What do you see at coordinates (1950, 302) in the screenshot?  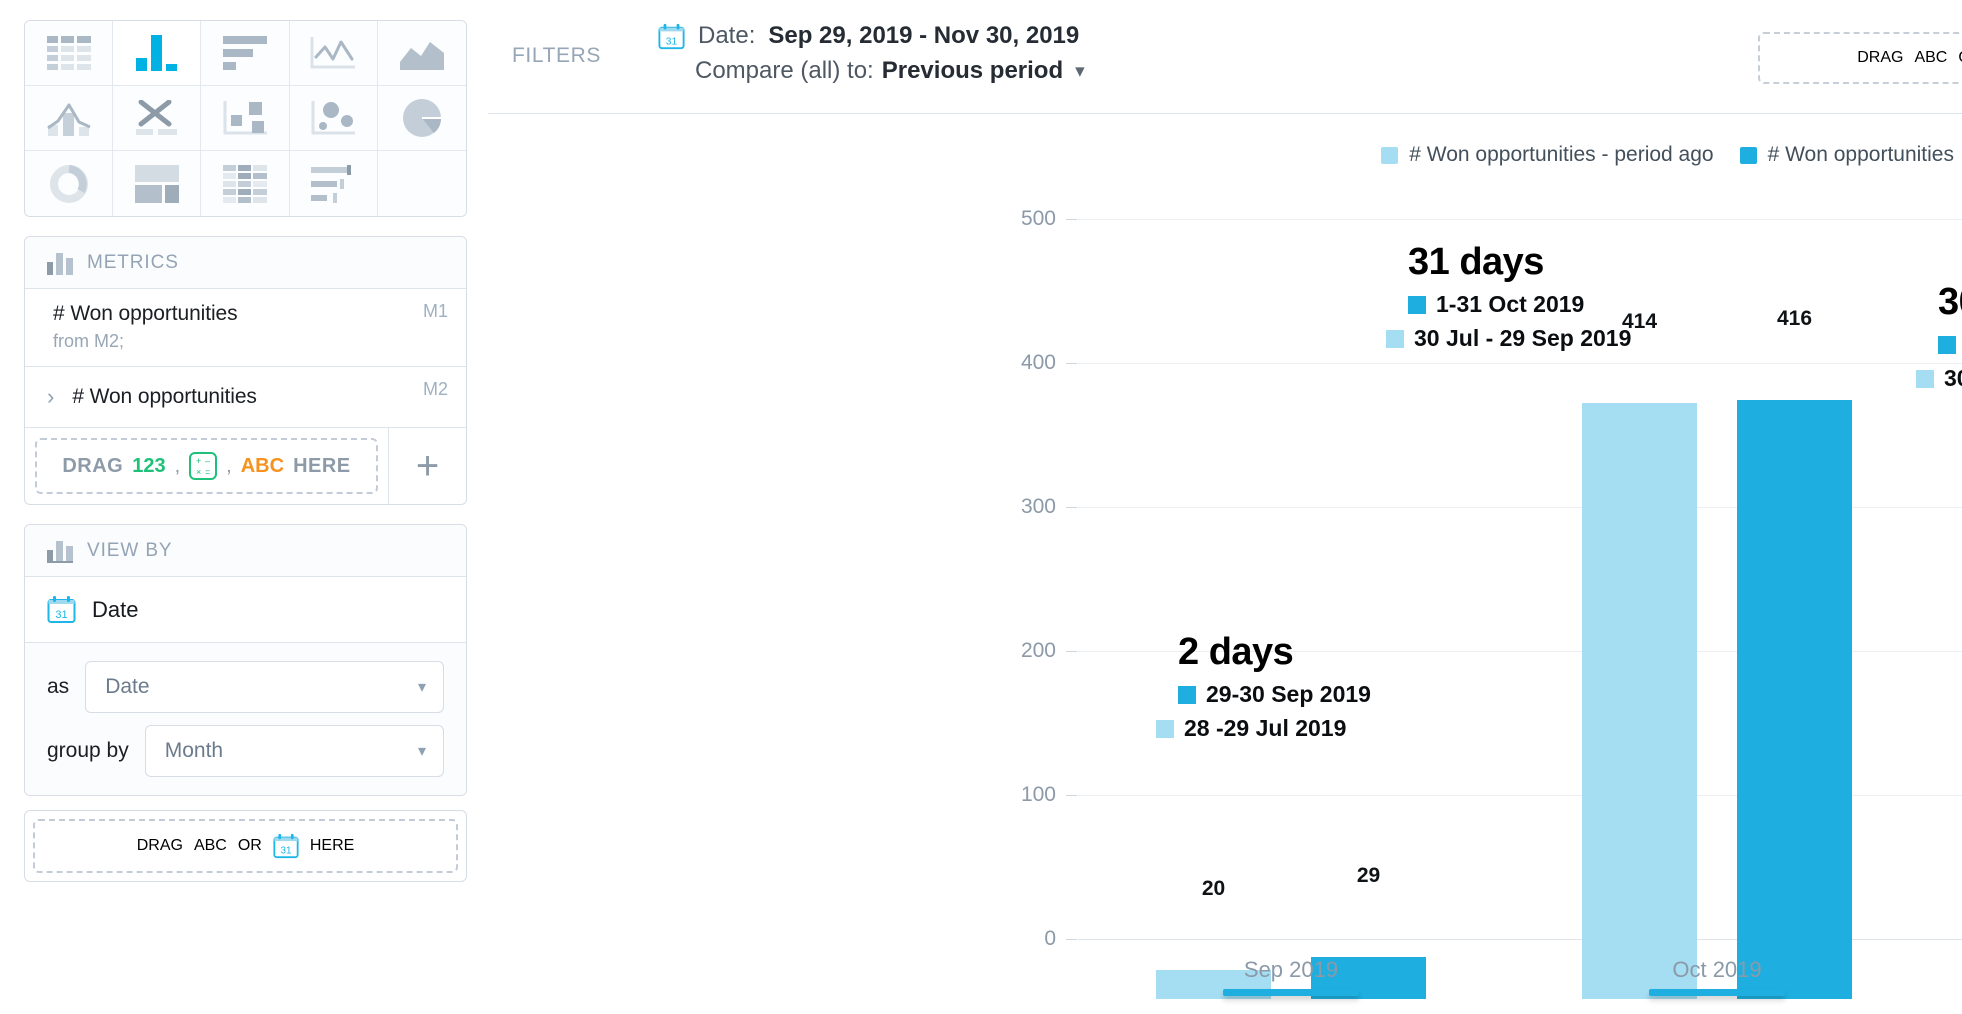 I see `annotation-title: 30 days` at bounding box center [1950, 302].